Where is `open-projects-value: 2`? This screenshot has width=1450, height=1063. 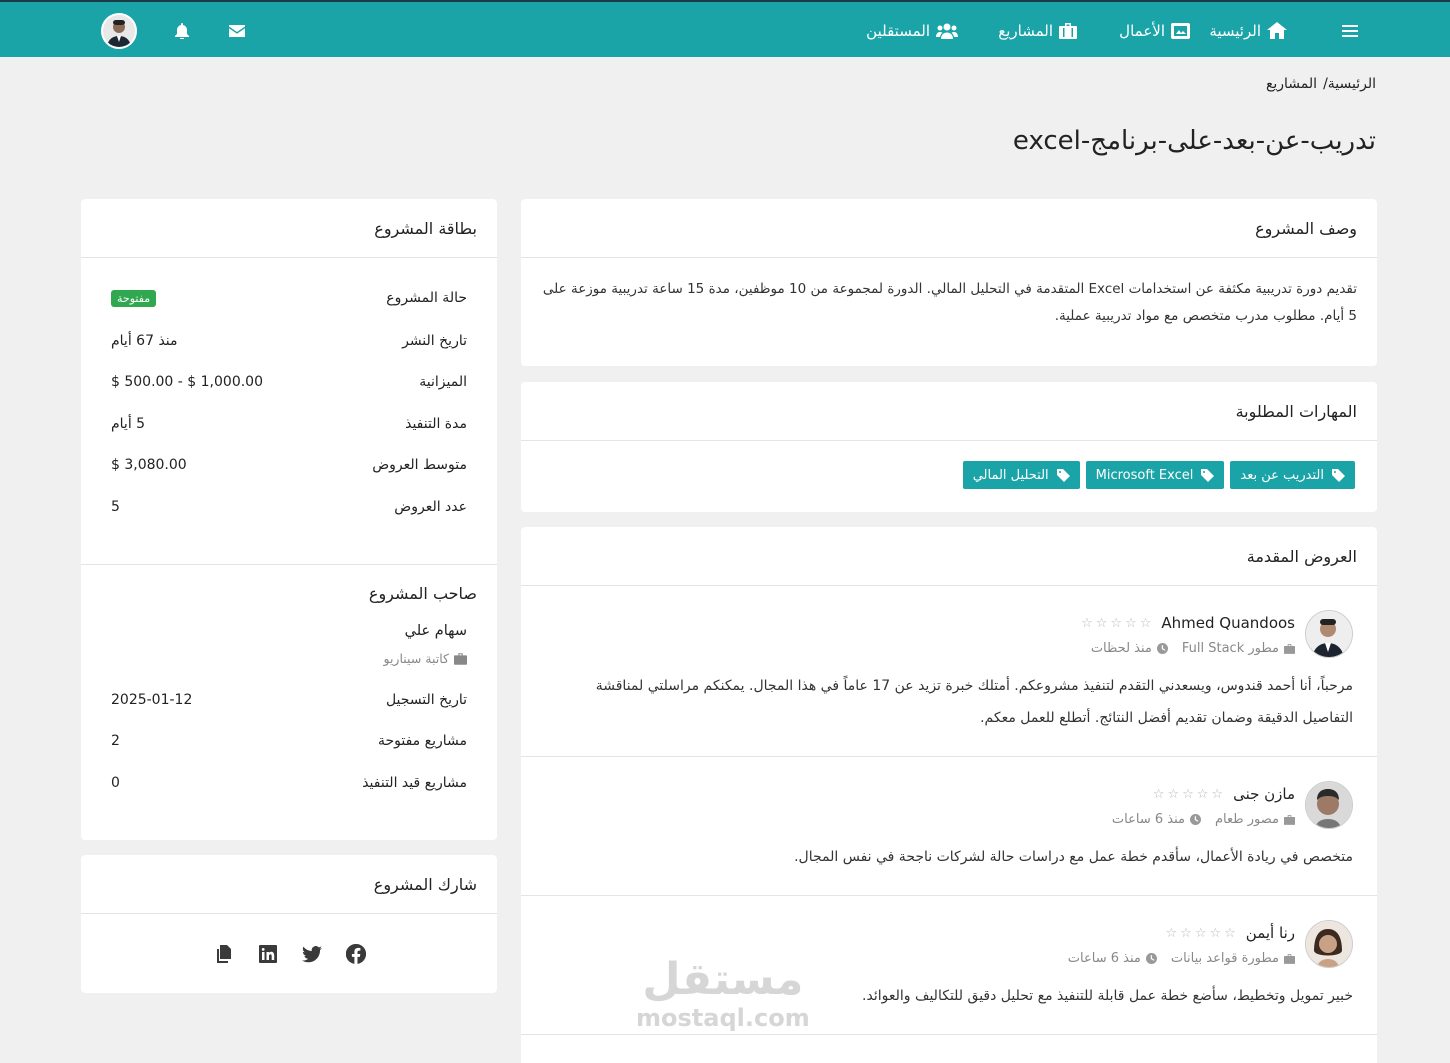 open-projects-value: 2 is located at coordinates (115, 741).